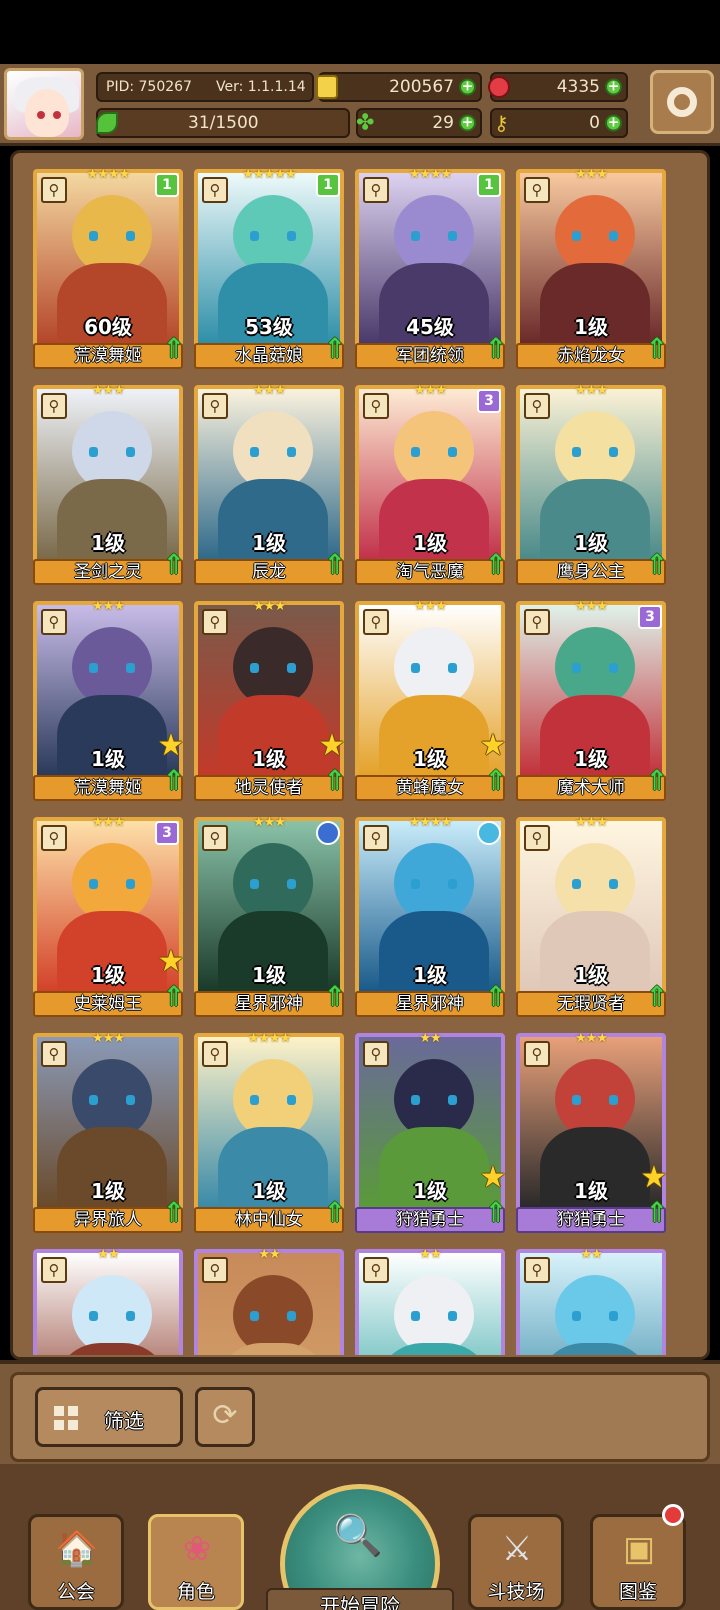 This screenshot has height=1610, width=720. I want to click on key-value: 0, so click(594, 123).